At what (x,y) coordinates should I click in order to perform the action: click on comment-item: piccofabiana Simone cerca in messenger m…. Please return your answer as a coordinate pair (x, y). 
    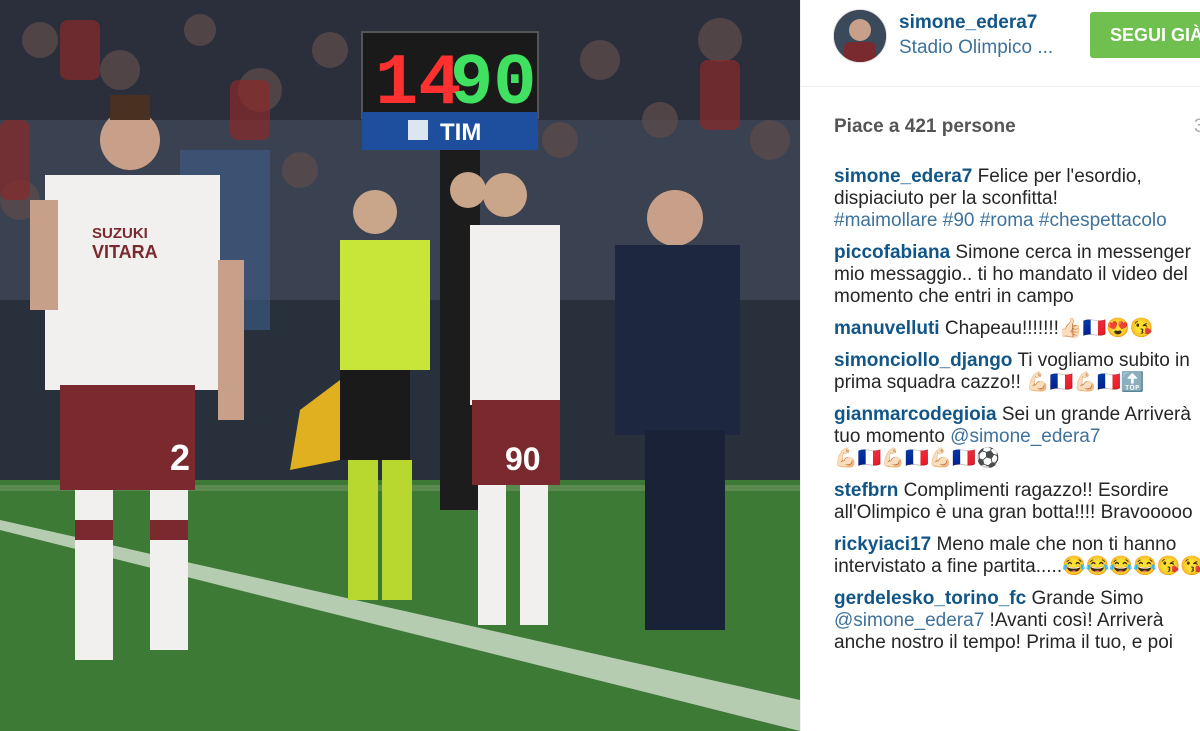
    Looking at the image, I should click on (1017, 275).